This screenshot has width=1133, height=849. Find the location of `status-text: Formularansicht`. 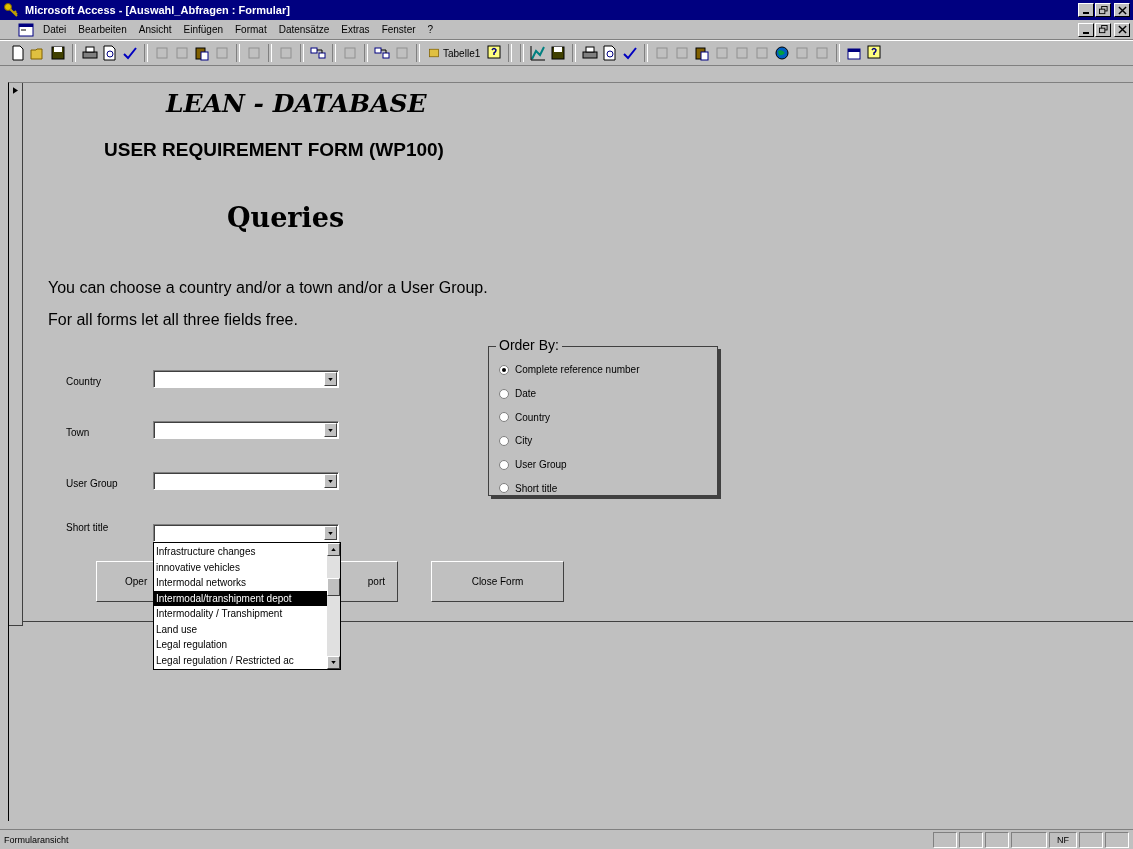

status-text: Formularansicht is located at coordinates (36, 839).